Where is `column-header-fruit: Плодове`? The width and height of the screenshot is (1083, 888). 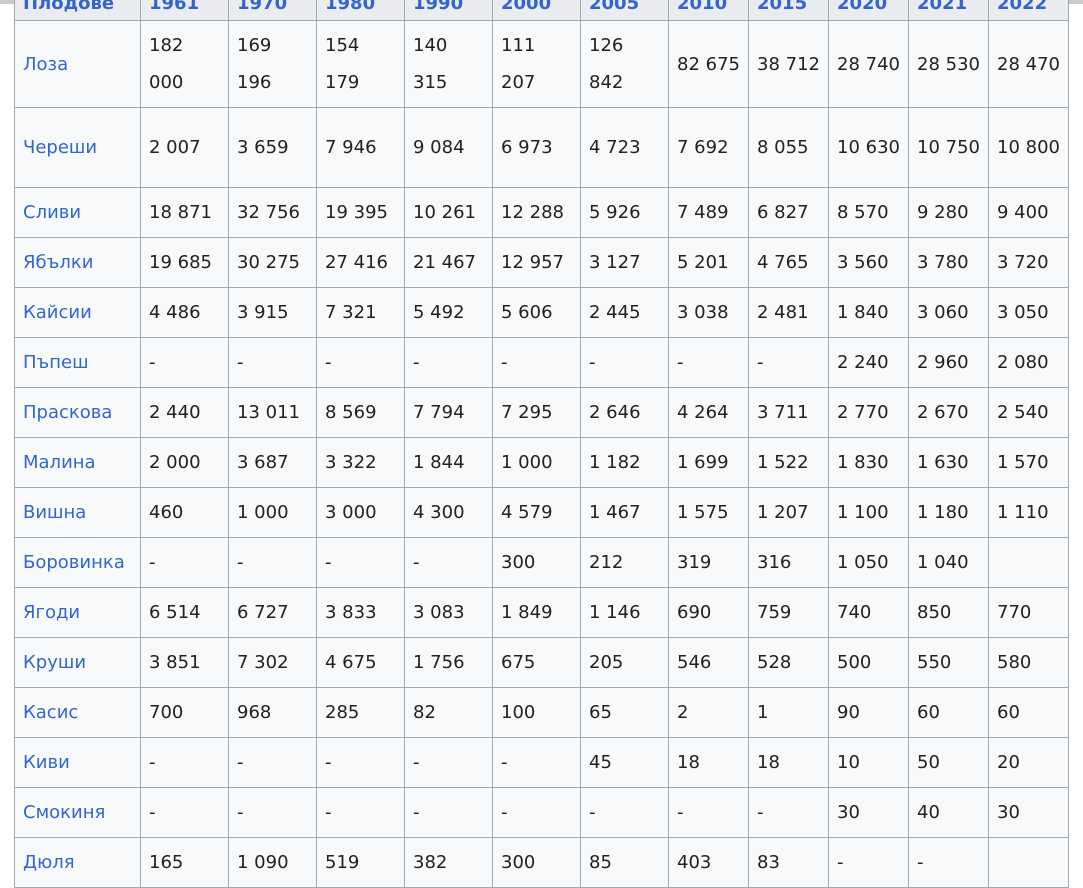 column-header-fruit: Плодове is located at coordinates (77, 10).